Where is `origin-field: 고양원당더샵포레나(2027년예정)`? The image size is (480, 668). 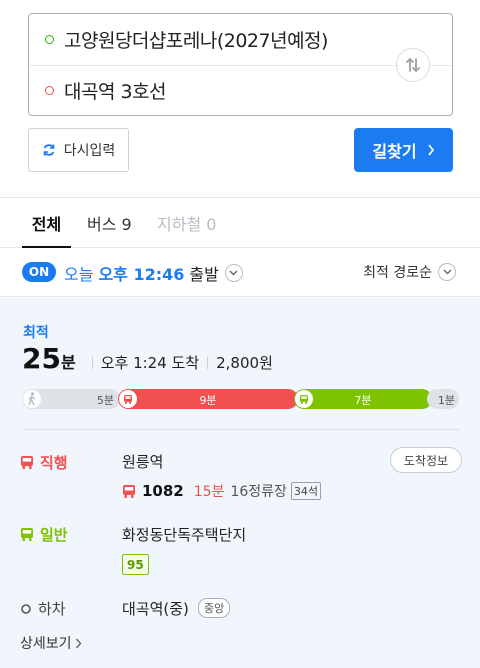 origin-field: 고양원당더샵포레나(2027년예정) is located at coordinates (210, 39).